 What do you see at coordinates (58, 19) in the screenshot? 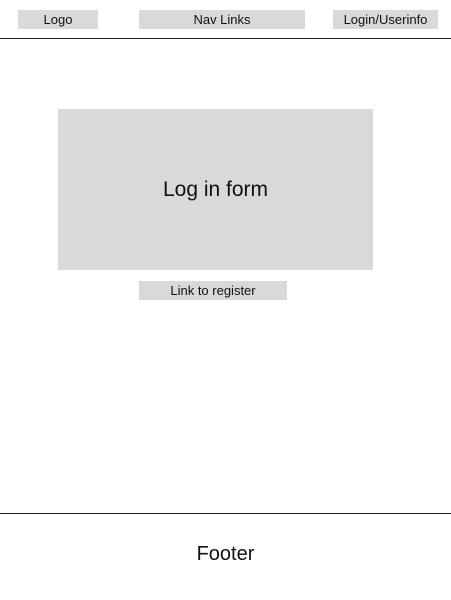
I see `logo: Logo` at bounding box center [58, 19].